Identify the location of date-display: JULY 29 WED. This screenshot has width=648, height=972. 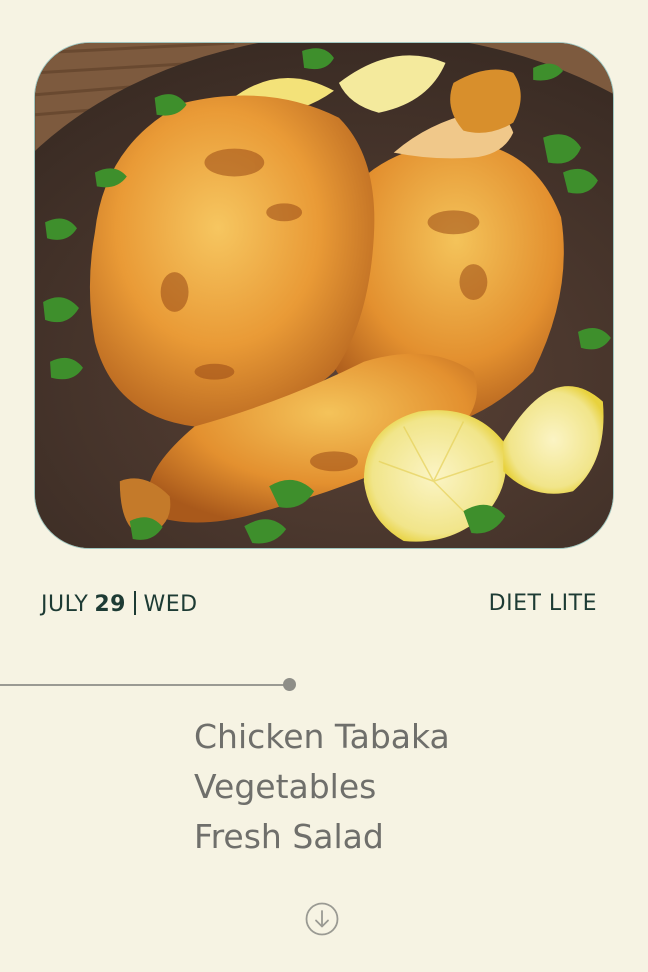
(119, 604).